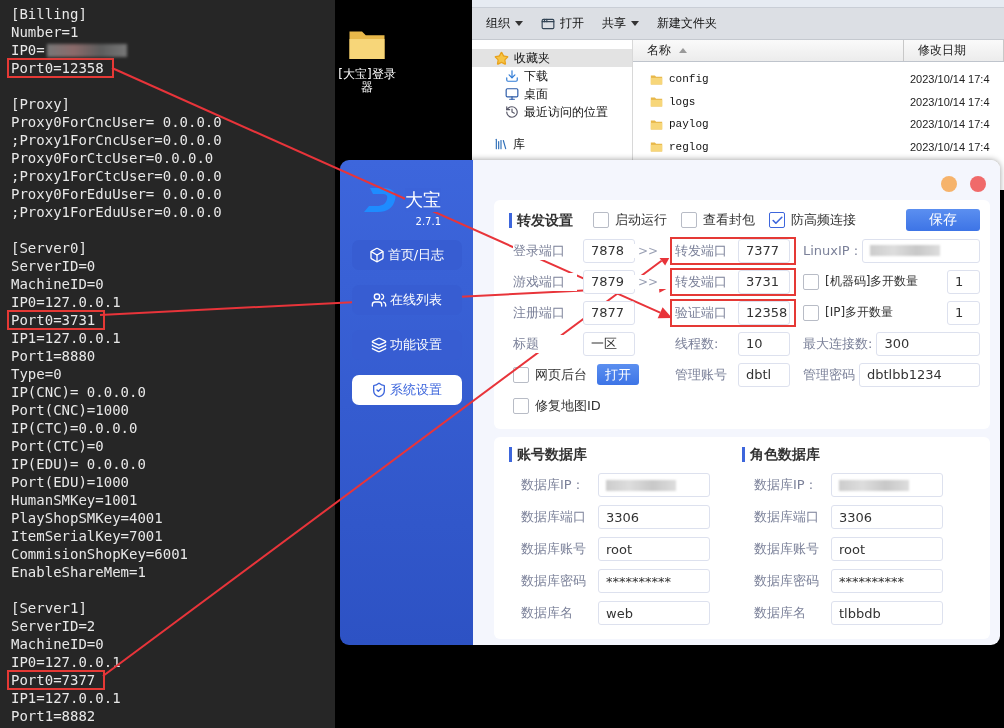 The width and height of the screenshot is (1004, 728). What do you see at coordinates (729, 220) in the screenshot?
I see `checkbox-label: 查看封包` at bounding box center [729, 220].